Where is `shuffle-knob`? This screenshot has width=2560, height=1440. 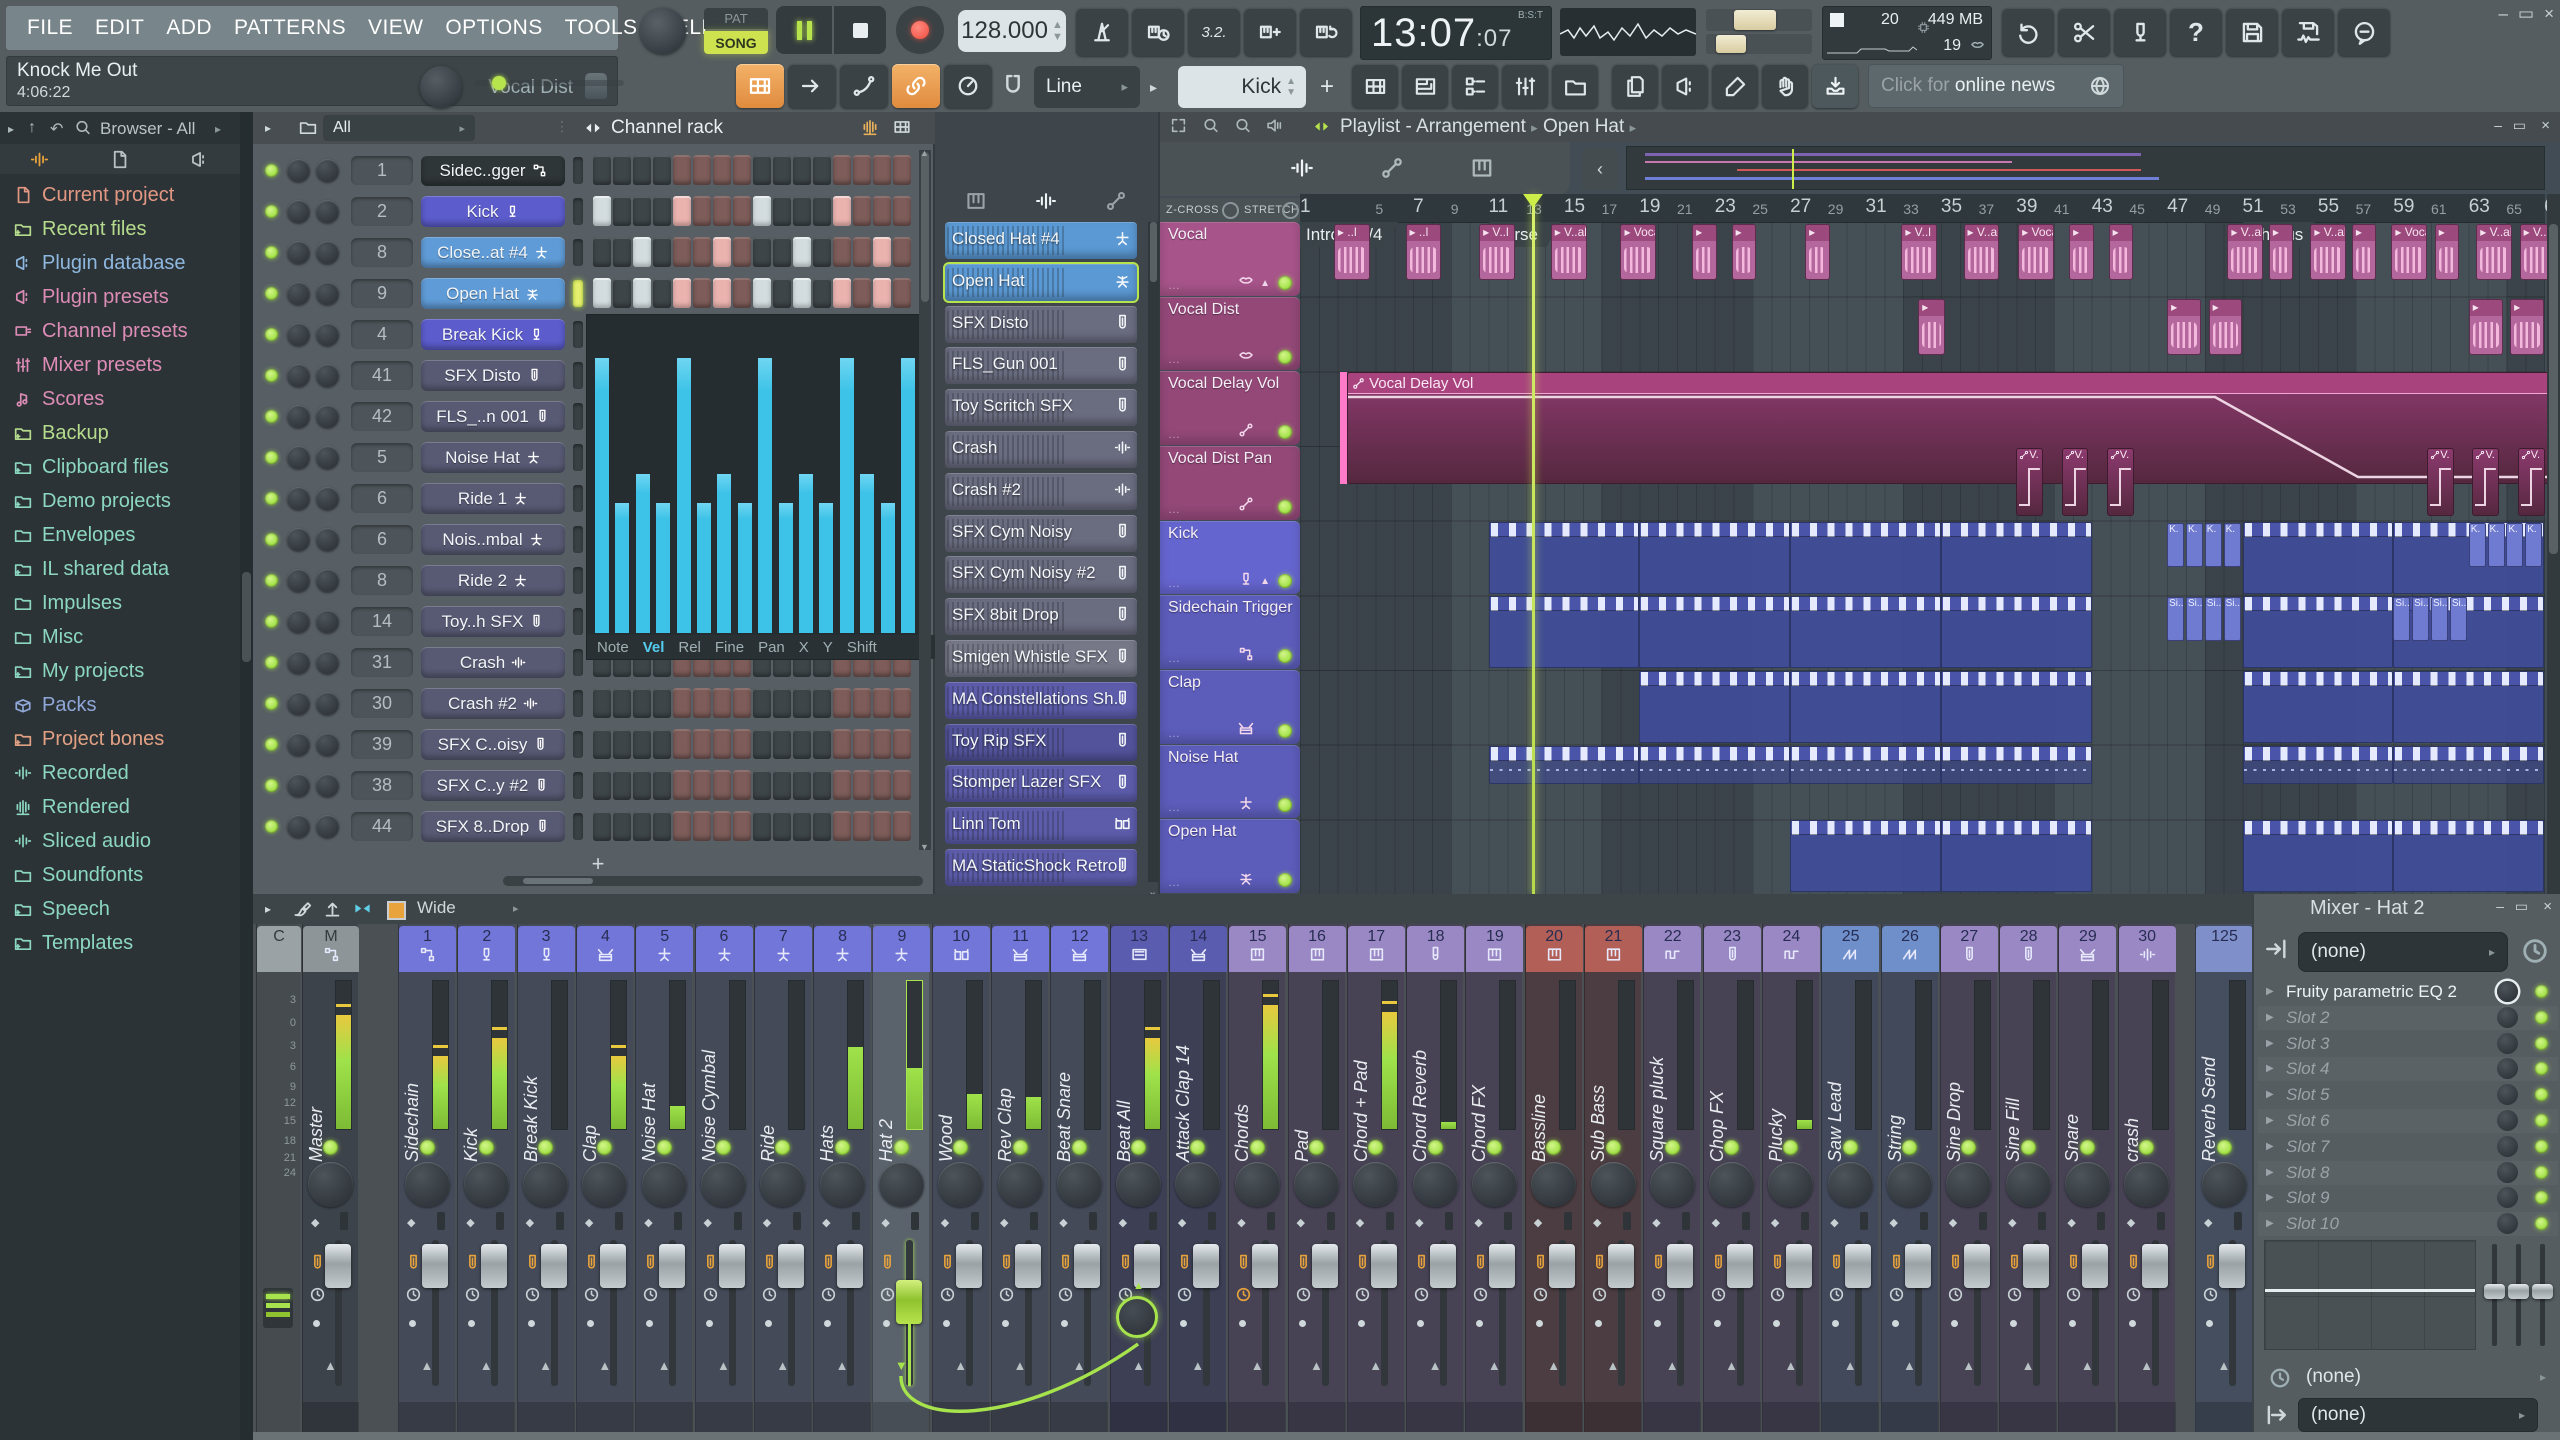 shuffle-knob is located at coordinates (441, 87).